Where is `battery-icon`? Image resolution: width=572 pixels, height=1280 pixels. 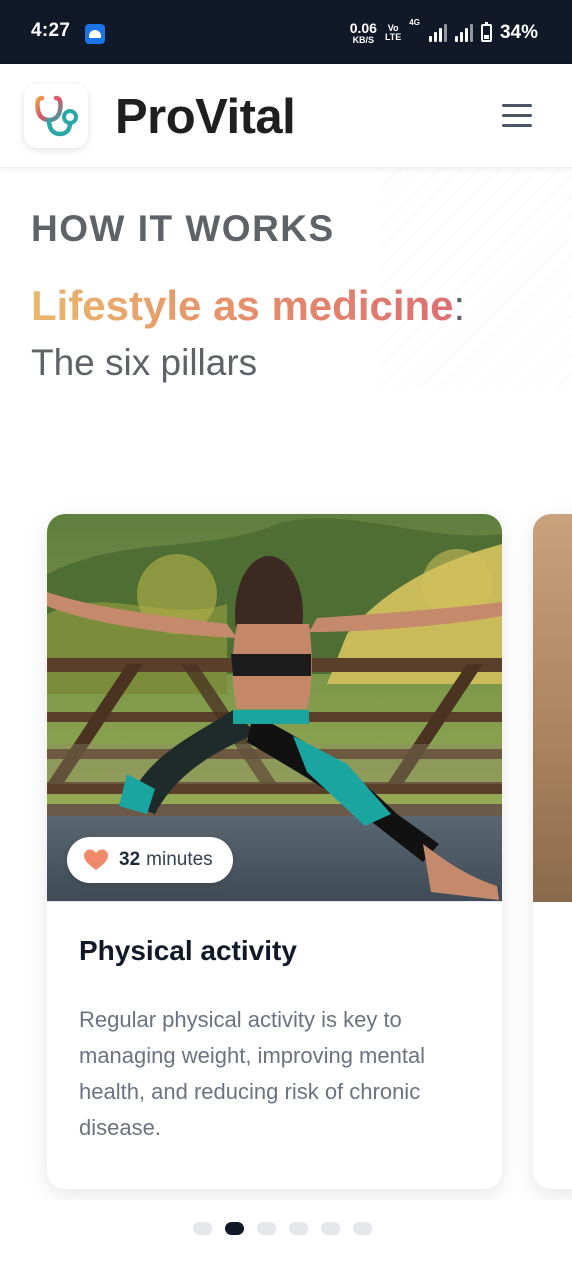
battery-icon is located at coordinates (486, 32).